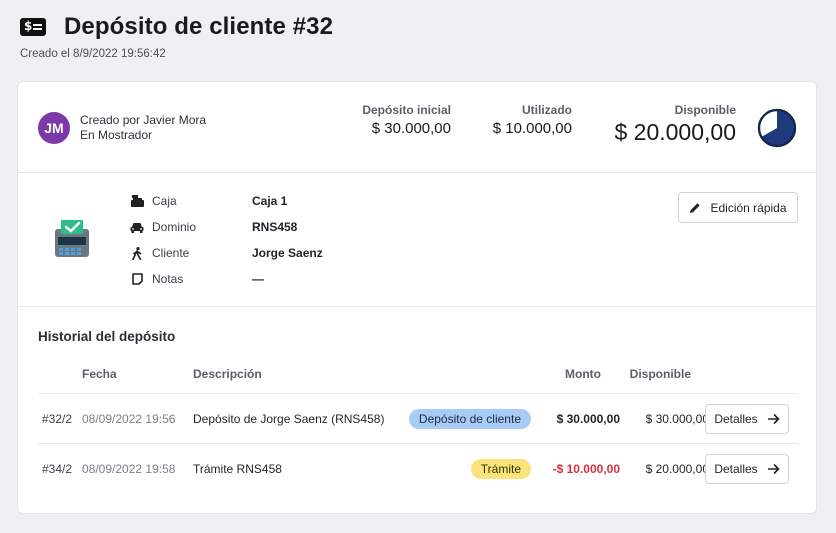 This screenshot has width=836, height=533. I want to click on used-label: Utilizado, so click(547, 110).